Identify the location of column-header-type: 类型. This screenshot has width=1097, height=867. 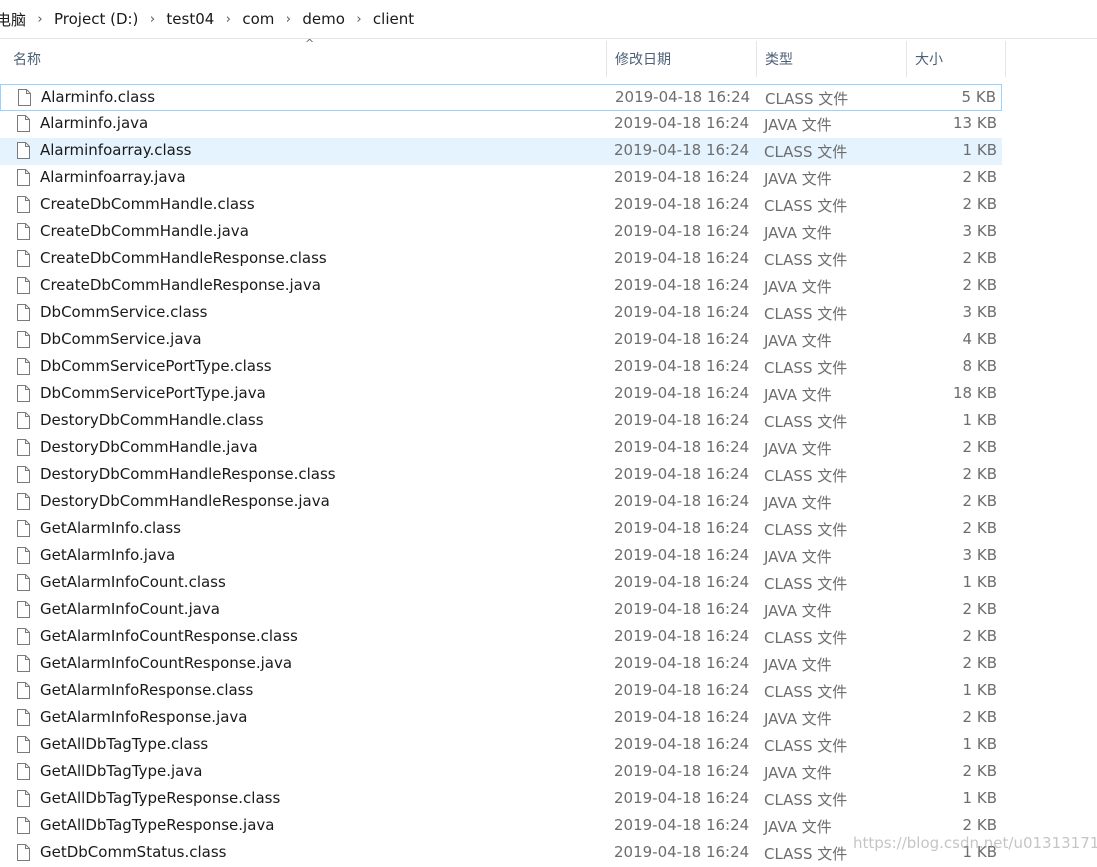
(831, 59).